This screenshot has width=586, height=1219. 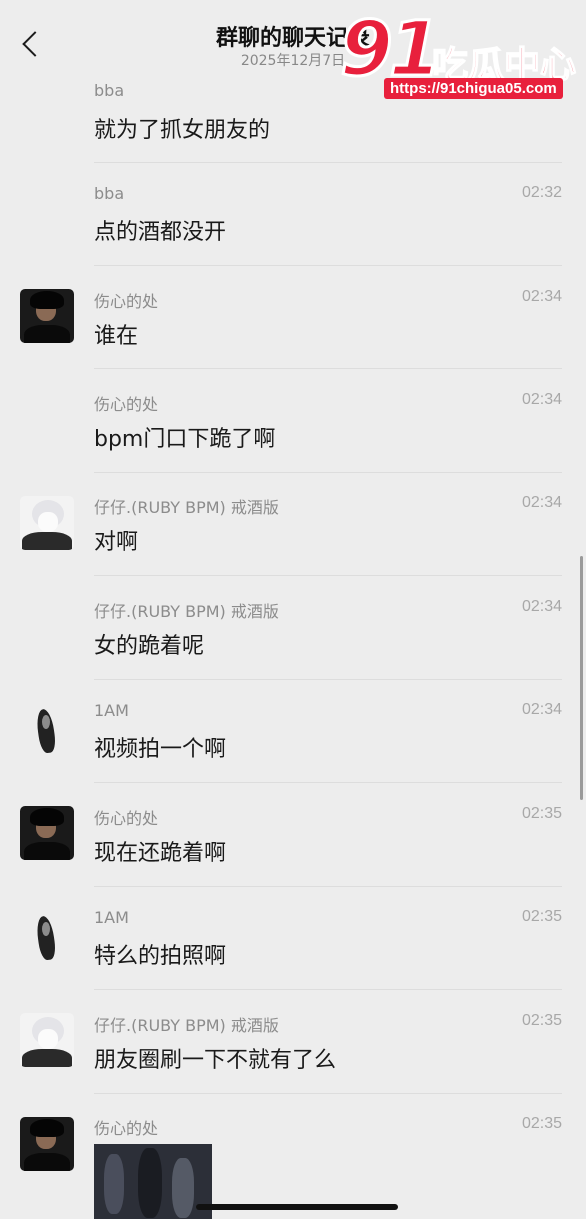 What do you see at coordinates (160, 853) in the screenshot?
I see `message-text: 现在还跪着啊` at bounding box center [160, 853].